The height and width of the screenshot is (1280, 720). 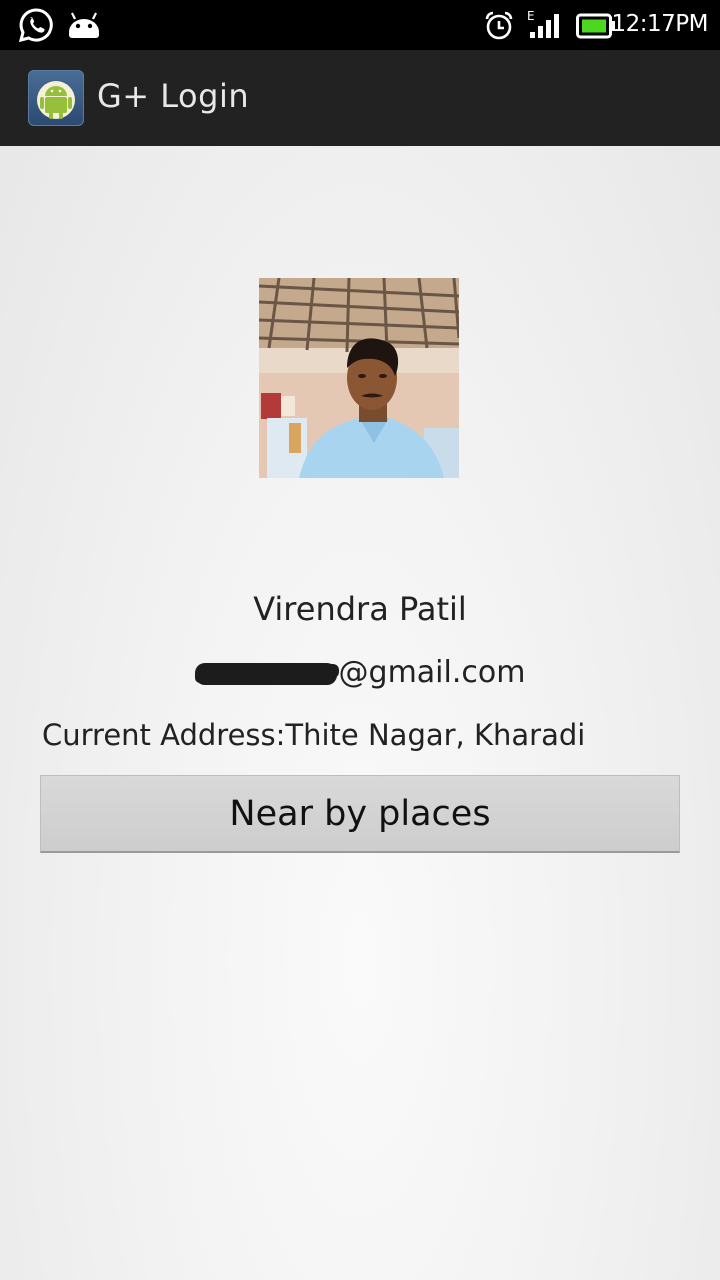 I want to click on app-title: G+ Login, so click(x=173, y=96).